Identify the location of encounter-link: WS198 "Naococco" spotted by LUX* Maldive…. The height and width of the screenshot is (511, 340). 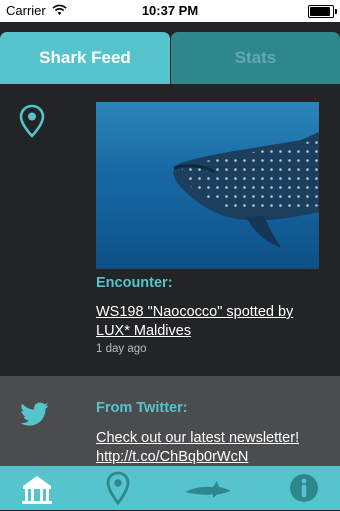
(213, 322).